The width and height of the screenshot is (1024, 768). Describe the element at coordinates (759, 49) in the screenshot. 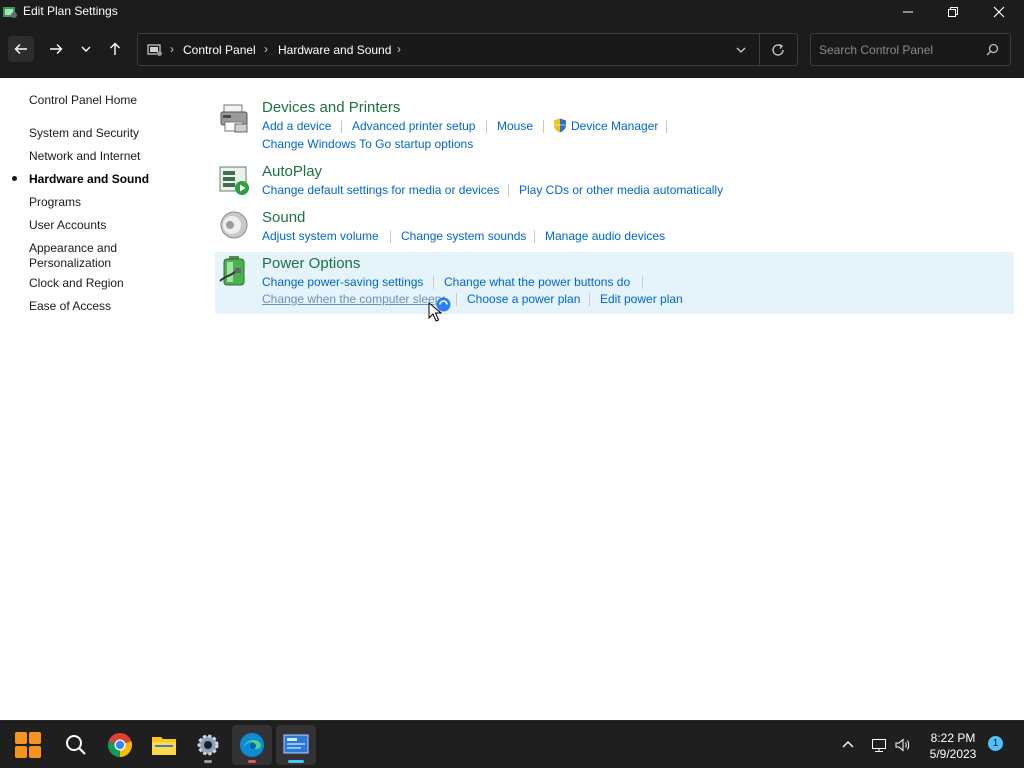

I see `divider` at that location.